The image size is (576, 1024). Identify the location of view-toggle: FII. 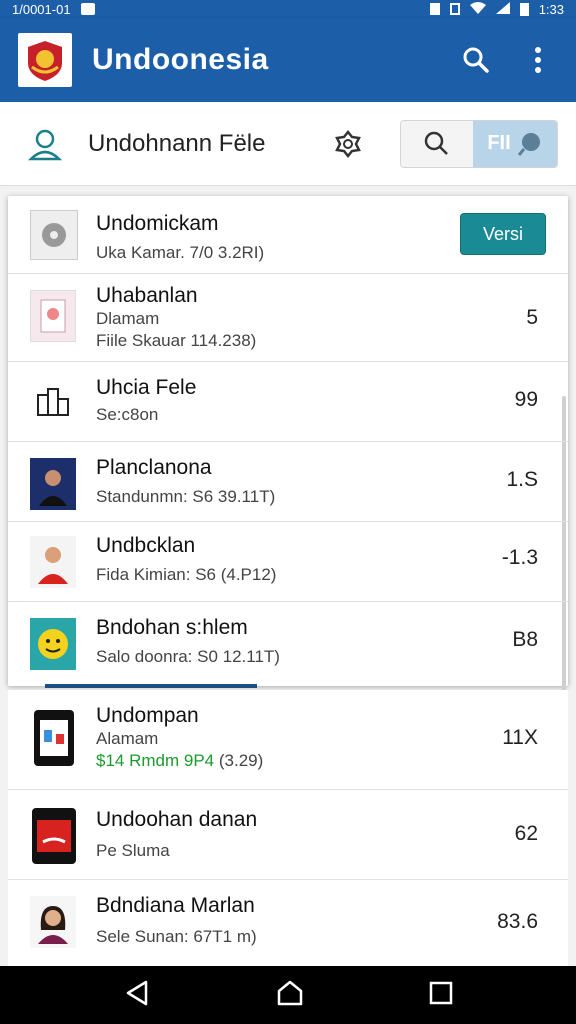
(479, 143).